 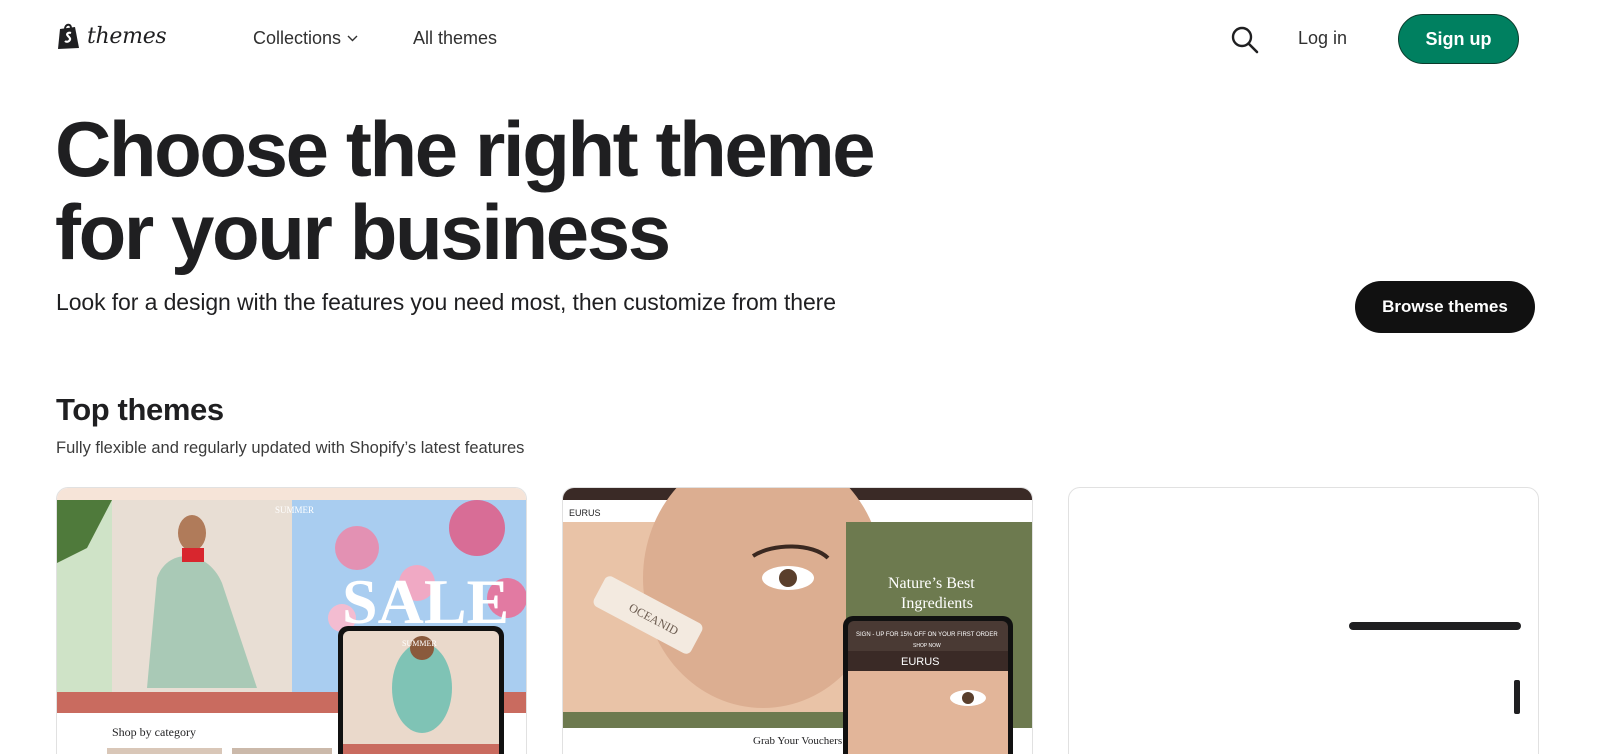 I want to click on theme-card-1: SALE SUMMER Shop by category SUMMER, so click(x=291, y=620).